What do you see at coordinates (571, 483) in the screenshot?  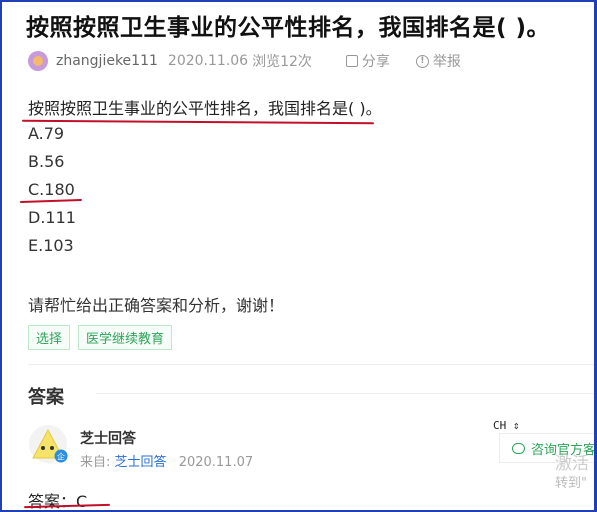 I see `activation-watermark-line2: 转到"` at bounding box center [571, 483].